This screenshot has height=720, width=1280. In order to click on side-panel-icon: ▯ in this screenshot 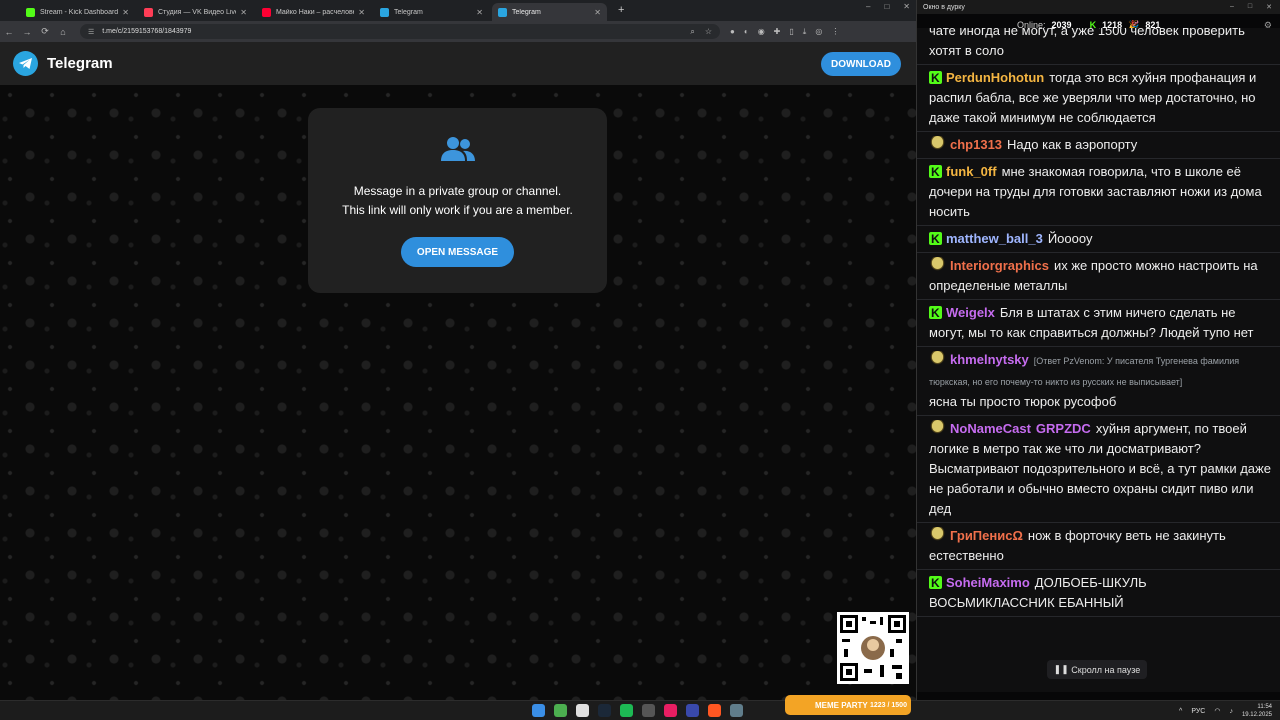, I will do `click(791, 31)`.